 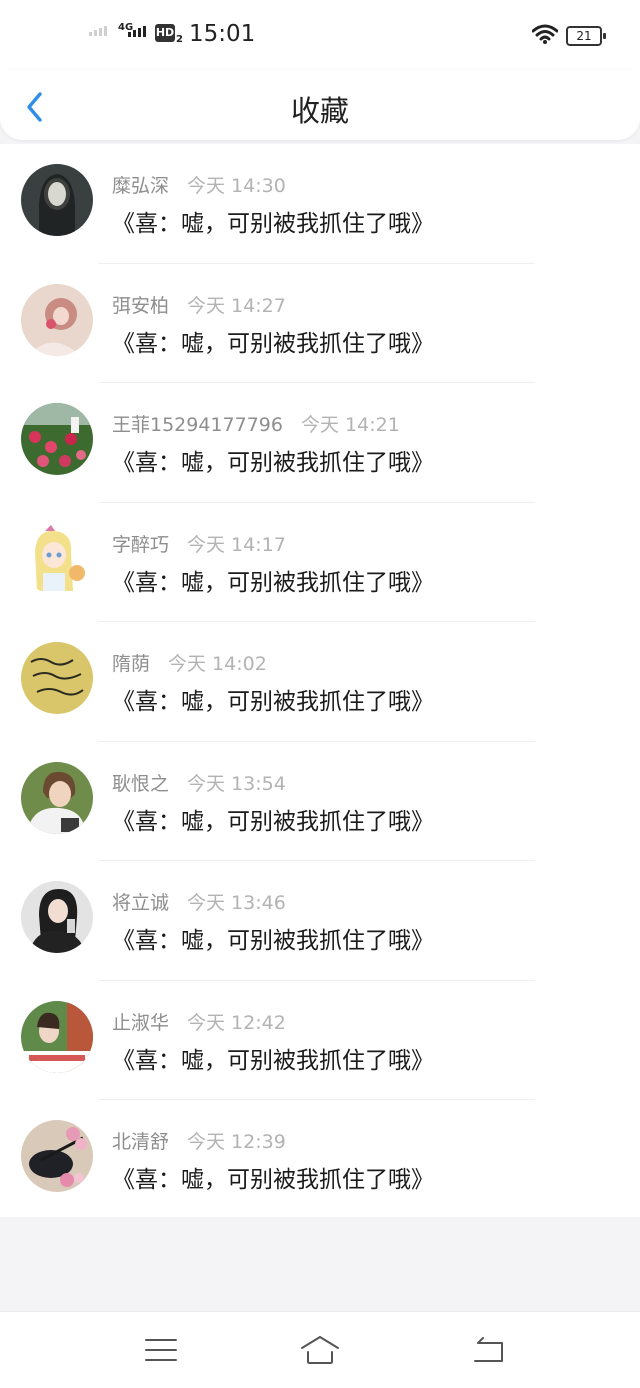 What do you see at coordinates (320, 801) in the screenshot?
I see `list-item: 耿恨之 今天 13:54 《喜：嘘，可别被我抓住了哦》` at bounding box center [320, 801].